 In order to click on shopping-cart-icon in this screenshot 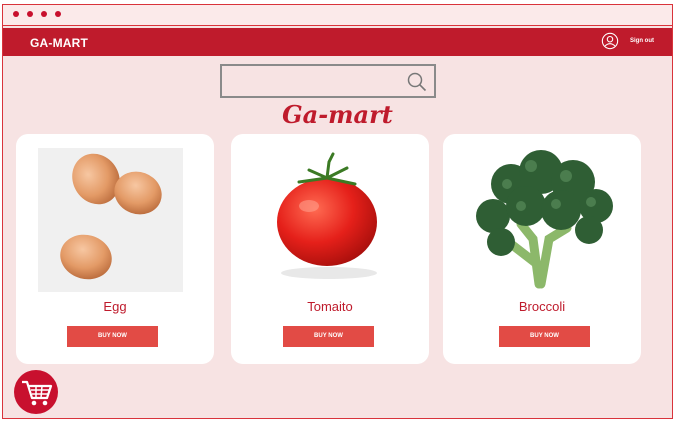, I will do `click(37, 393)`.